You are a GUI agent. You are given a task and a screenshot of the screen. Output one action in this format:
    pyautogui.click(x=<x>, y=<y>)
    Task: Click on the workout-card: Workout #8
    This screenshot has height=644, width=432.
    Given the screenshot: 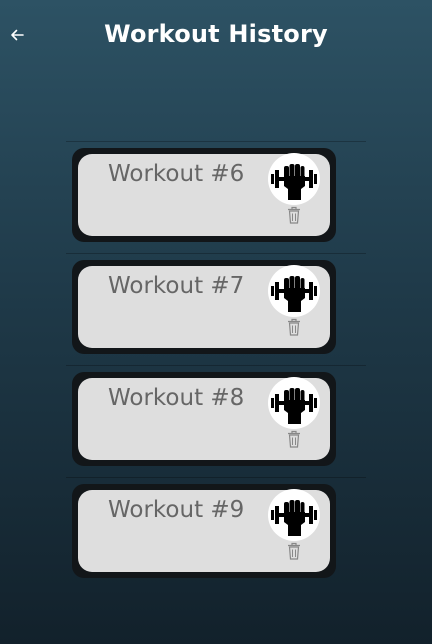 What is the action you would take?
    pyautogui.click(x=204, y=419)
    